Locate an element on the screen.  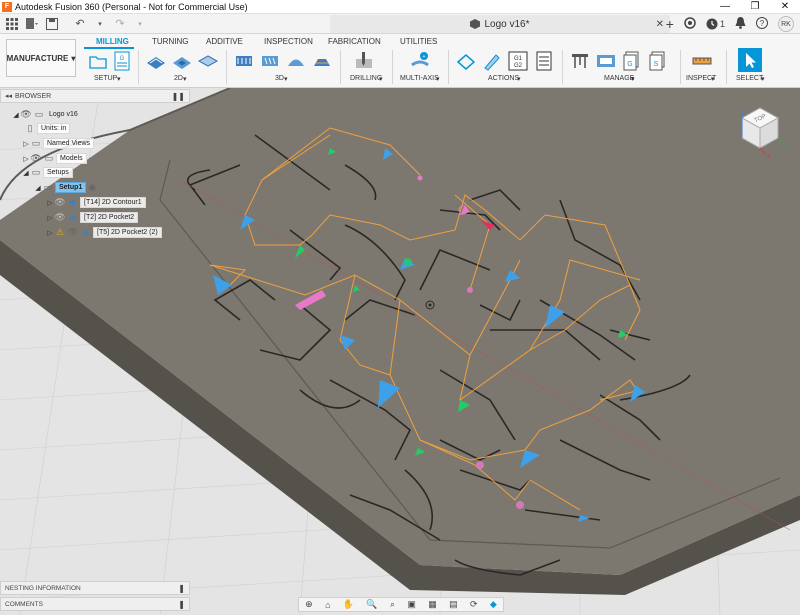
redo-dropdown-icon: ▾ is located at coordinates (140, 24).